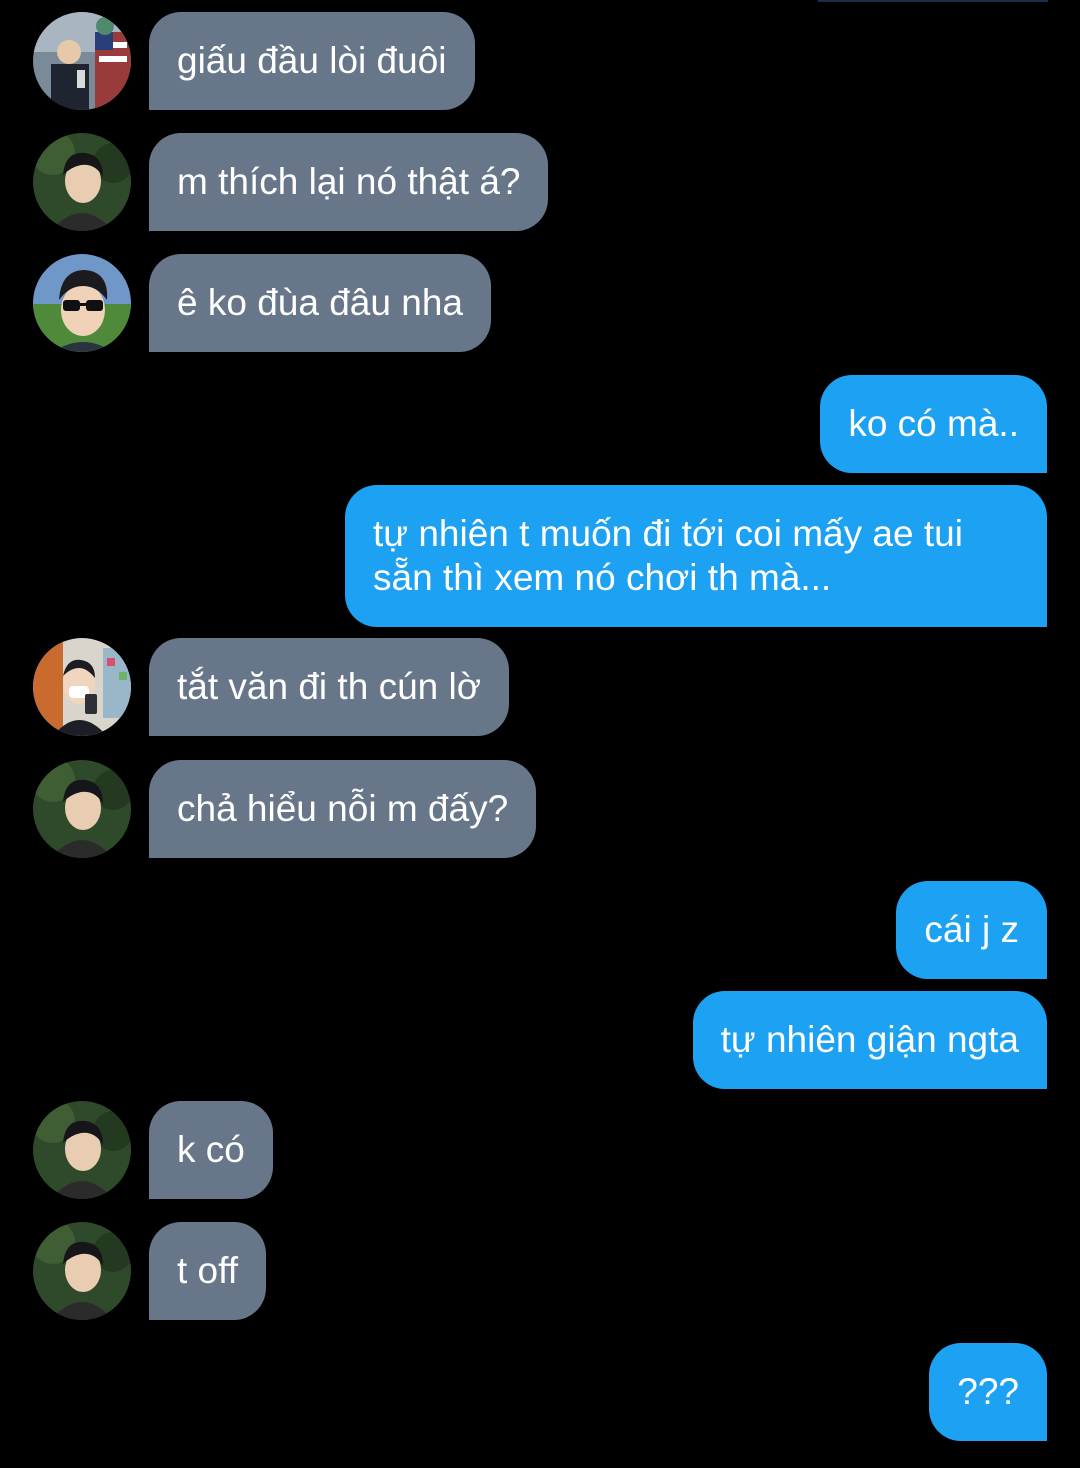 The width and height of the screenshot is (1080, 1468). I want to click on avatar-mirror-selfie, so click(82, 687).